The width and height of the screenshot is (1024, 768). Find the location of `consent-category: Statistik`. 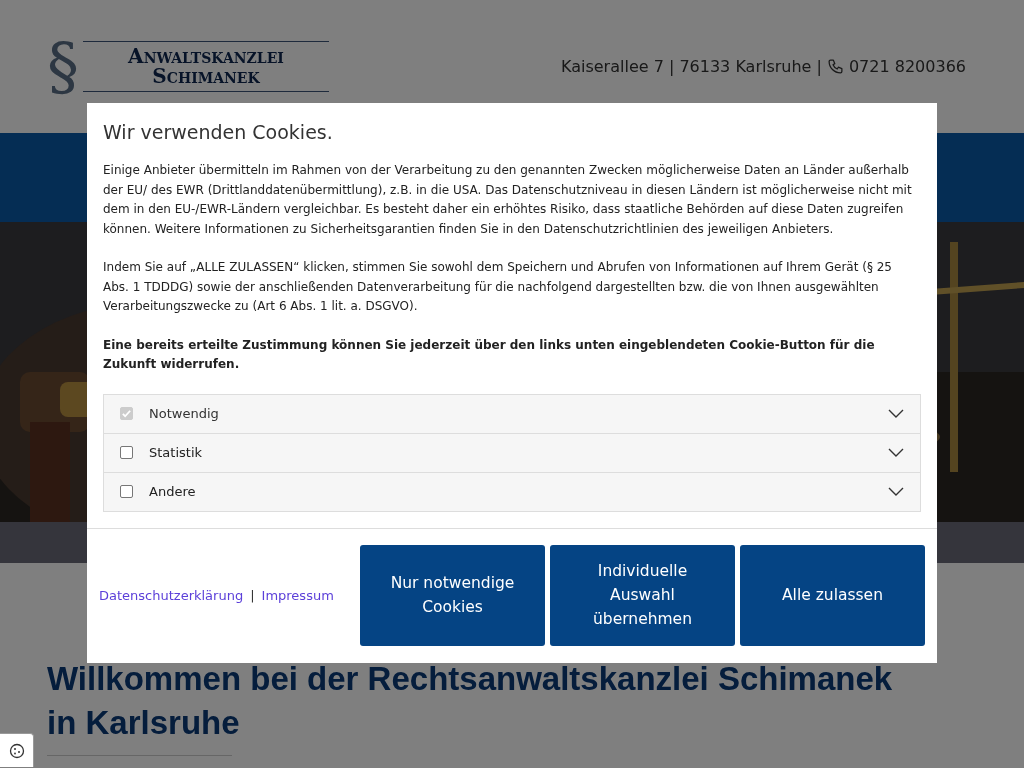

consent-category: Statistik is located at coordinates (512, 452).